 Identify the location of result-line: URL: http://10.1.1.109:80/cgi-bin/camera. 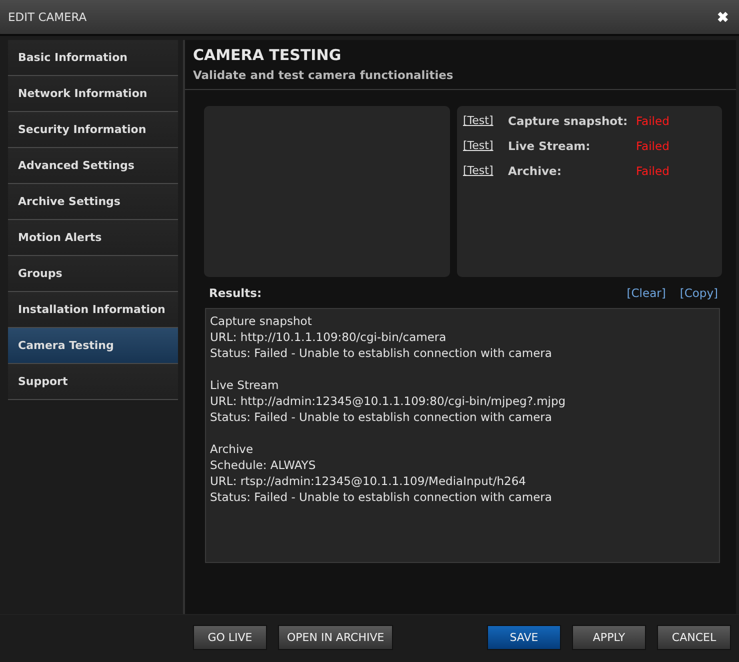
(329, 337).